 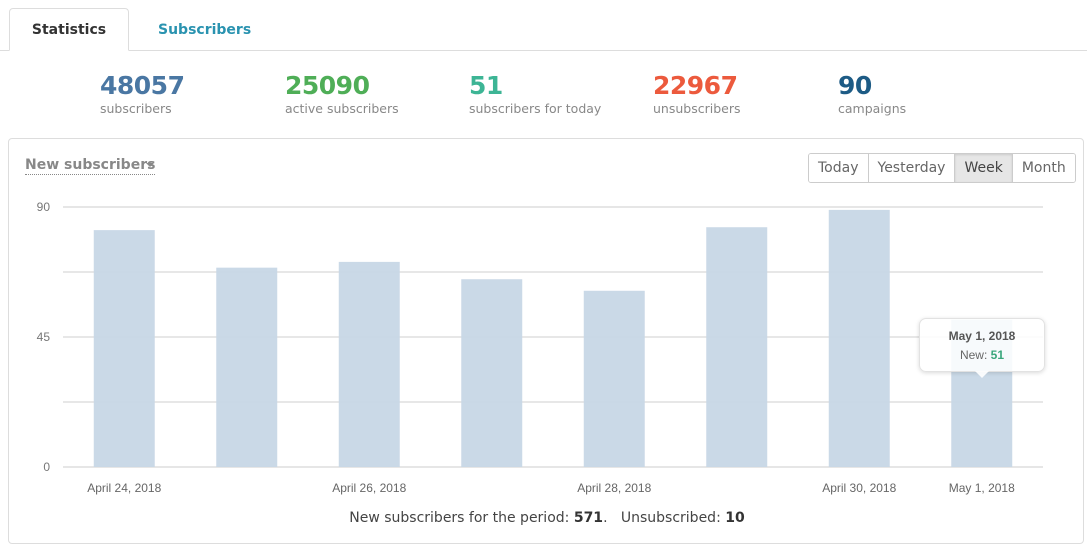 What do you see at coordinates (975, 355) in the screenshot?
I see `tooltip-label: New:` at bounding box center [975, 355].